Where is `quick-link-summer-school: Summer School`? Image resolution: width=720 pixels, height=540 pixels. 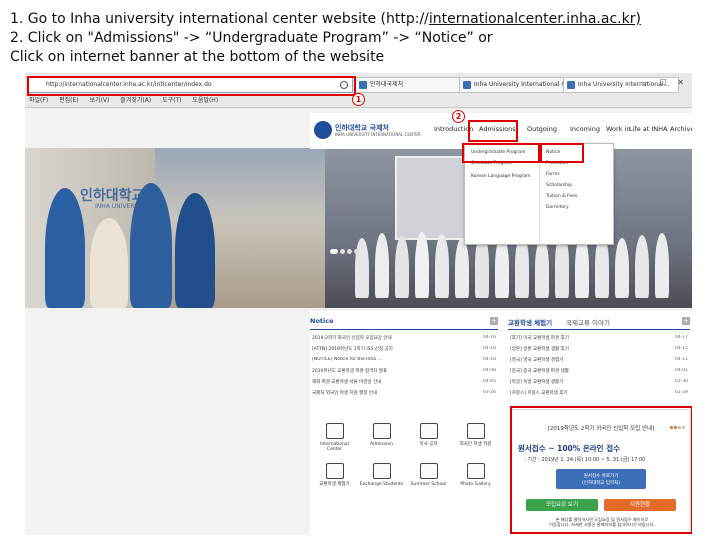 quick-link-summer-school: Summer School is located at coordinates (428, 475).